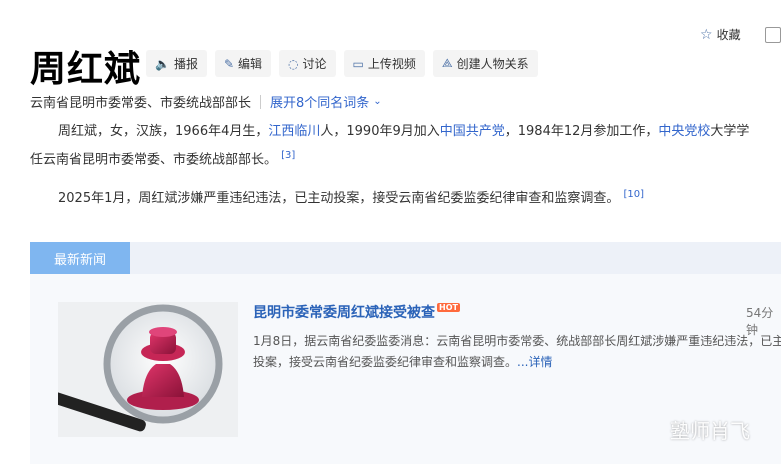 The height and width of the screenshot is (464, 781). Describe the element at coordinates (342, 63) in the screenshot. I see `action-bar: 🔈 播报 ✎ 编辑 ◌ 讨论 ▭ 上传视频 ⟁ 创建人物关系` at that location.